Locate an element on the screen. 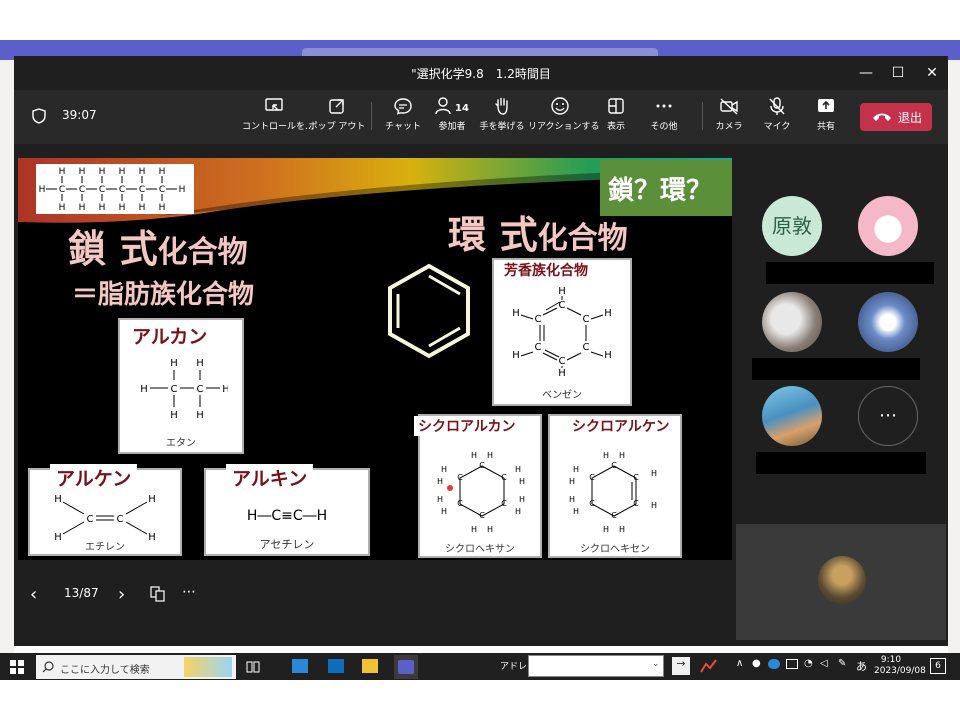 This screenshot has width=960, height=720. raise-hand-button: 手を挙げる is located at coordinates (502, 118).